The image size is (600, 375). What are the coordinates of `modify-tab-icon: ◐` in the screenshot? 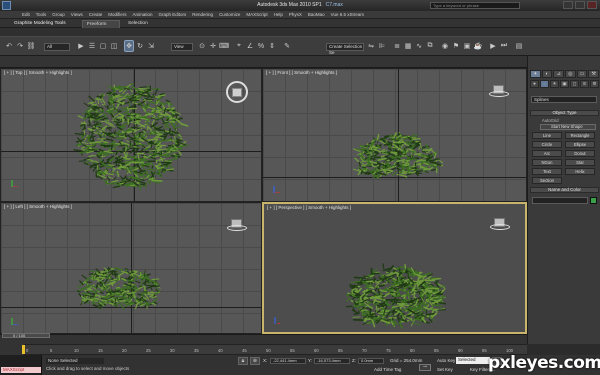 It's located at (547, 74).